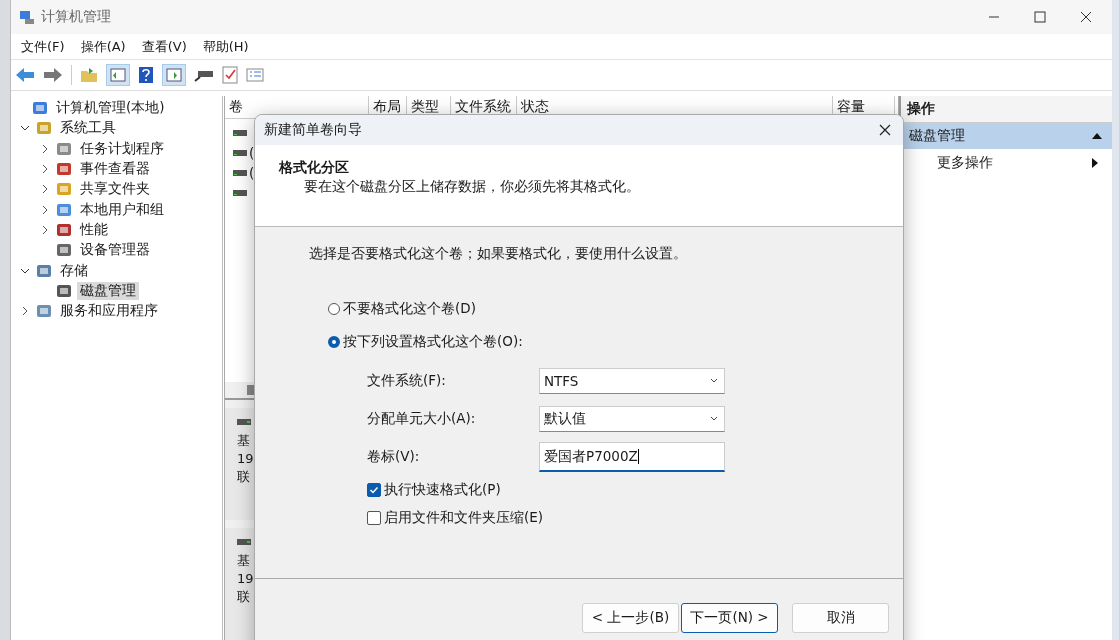 Image resolution: width=1119 pixels, height=640 pixels. What do you see at coordinates (230, 75) in the screenshot?
I see `checklist-icon` at bounding box center [230, 75].